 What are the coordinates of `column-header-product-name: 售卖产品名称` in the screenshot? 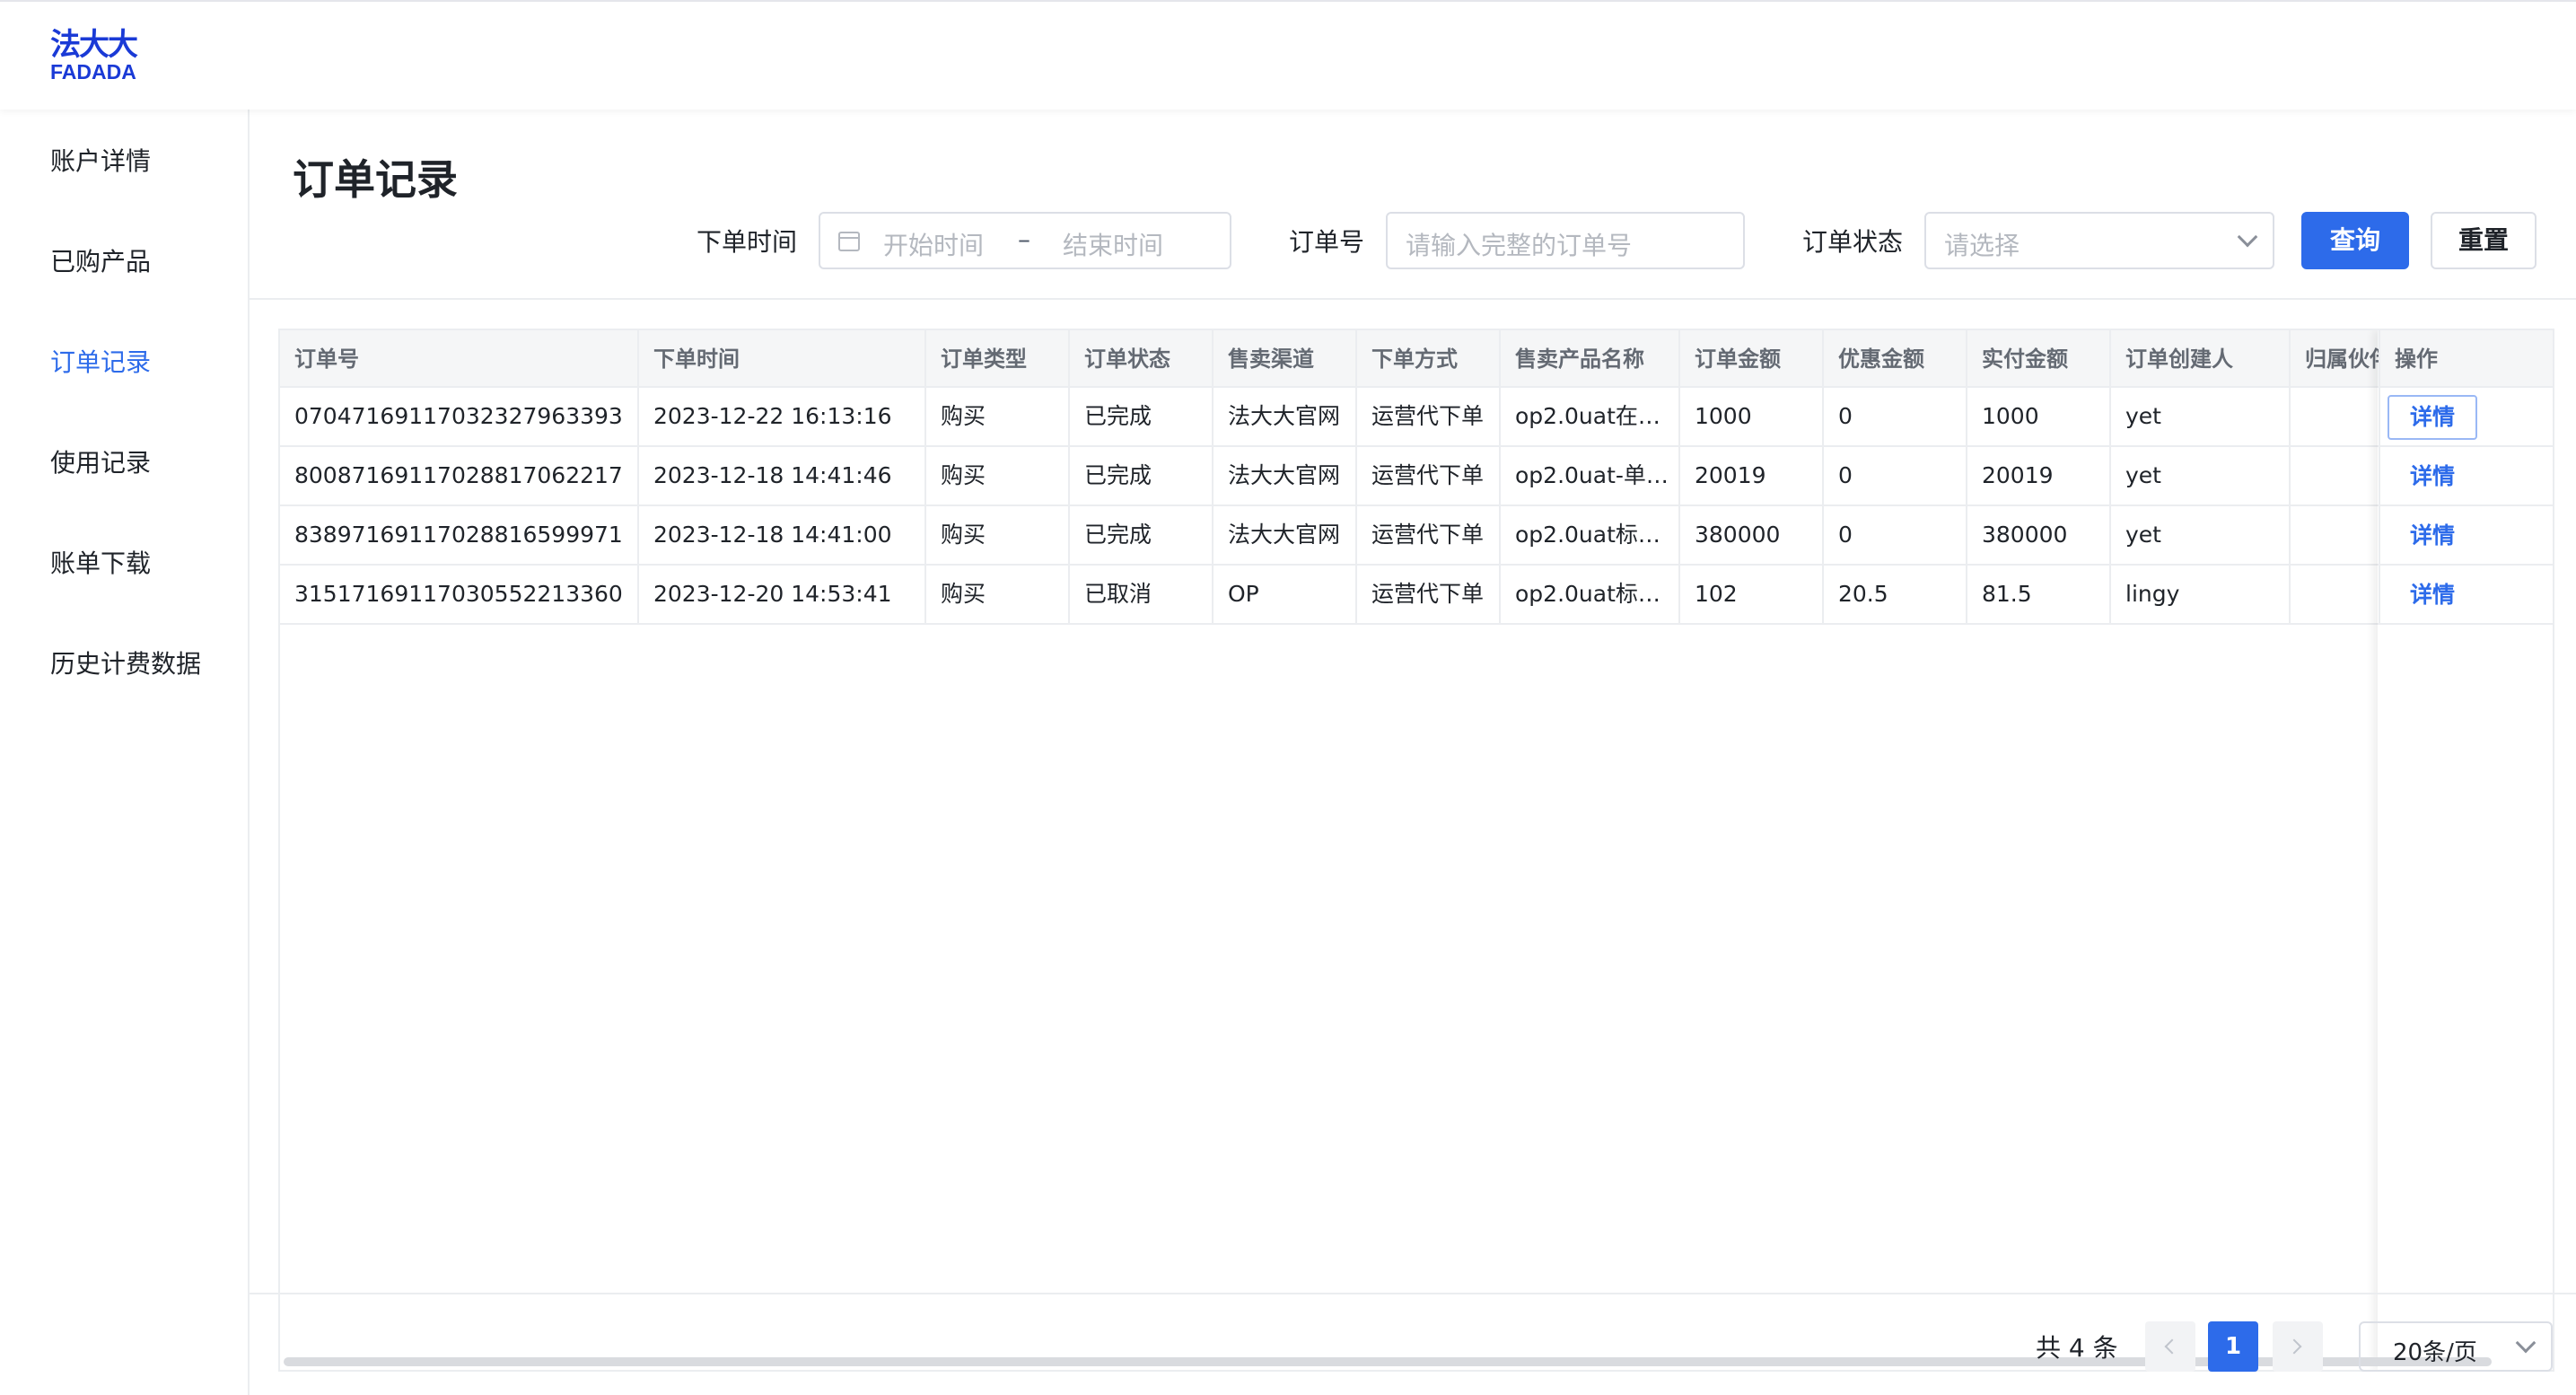 It's located at (1590, 359).